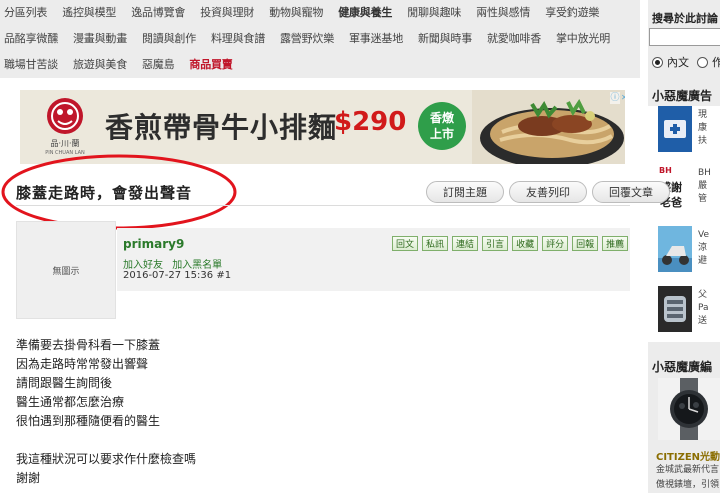 The width and height of the screenshot is (720, 493). Describe the element at coordinates (158, 12) in the screenshot. I see `nav-link-collectibles: 逸品博覽會` at that location.